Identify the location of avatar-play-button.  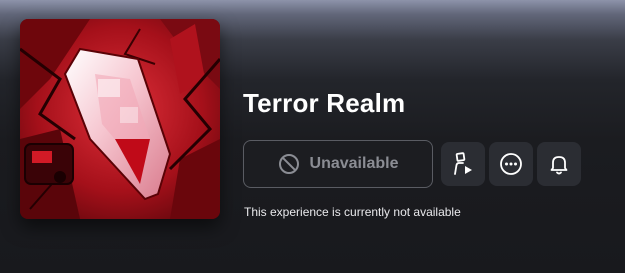
(463, 164).